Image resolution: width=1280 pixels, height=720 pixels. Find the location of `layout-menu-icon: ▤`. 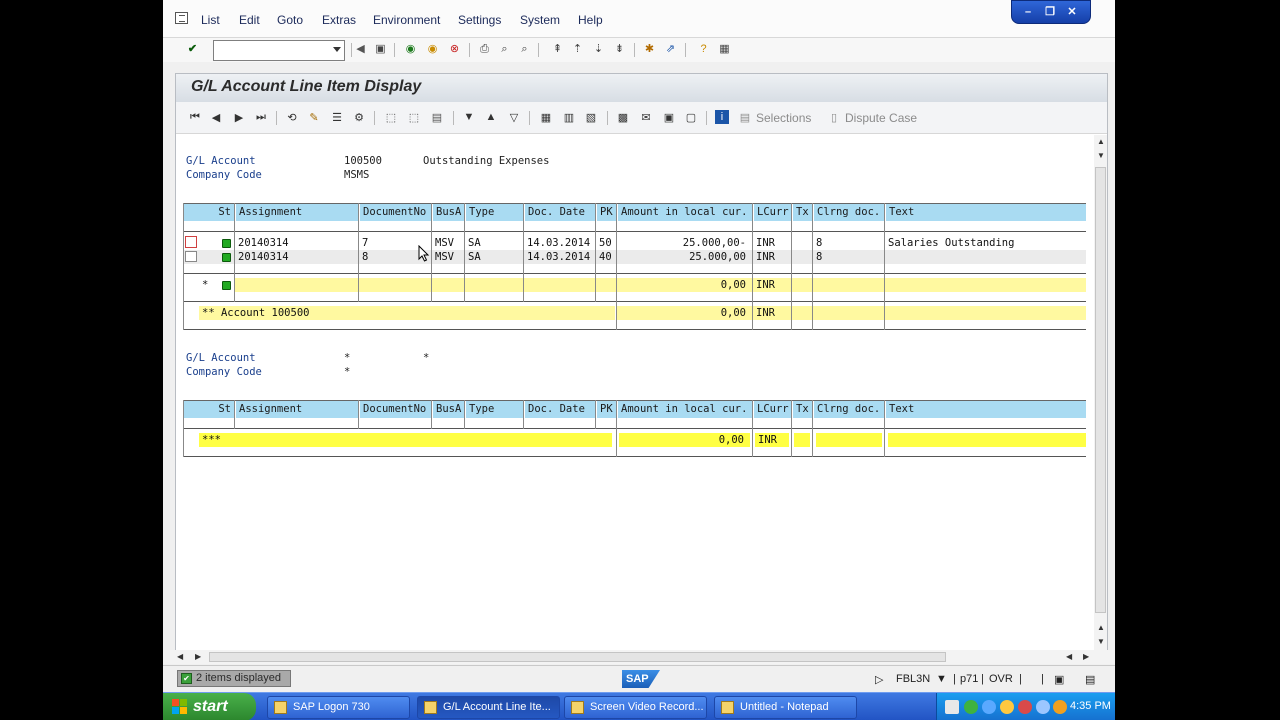

layout-menu-icon: ▤ is located at coordinates (1090, 679).